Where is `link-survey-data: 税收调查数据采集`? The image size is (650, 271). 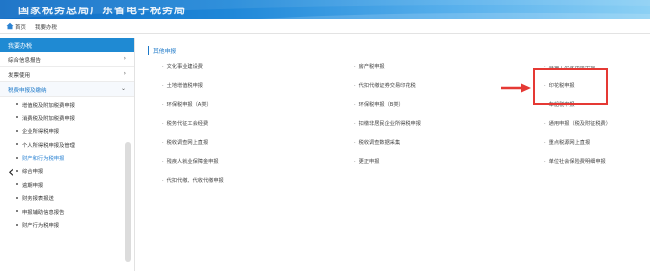 link-survey-data: 税收调查数据采集 is located at coordinates (377, 142).